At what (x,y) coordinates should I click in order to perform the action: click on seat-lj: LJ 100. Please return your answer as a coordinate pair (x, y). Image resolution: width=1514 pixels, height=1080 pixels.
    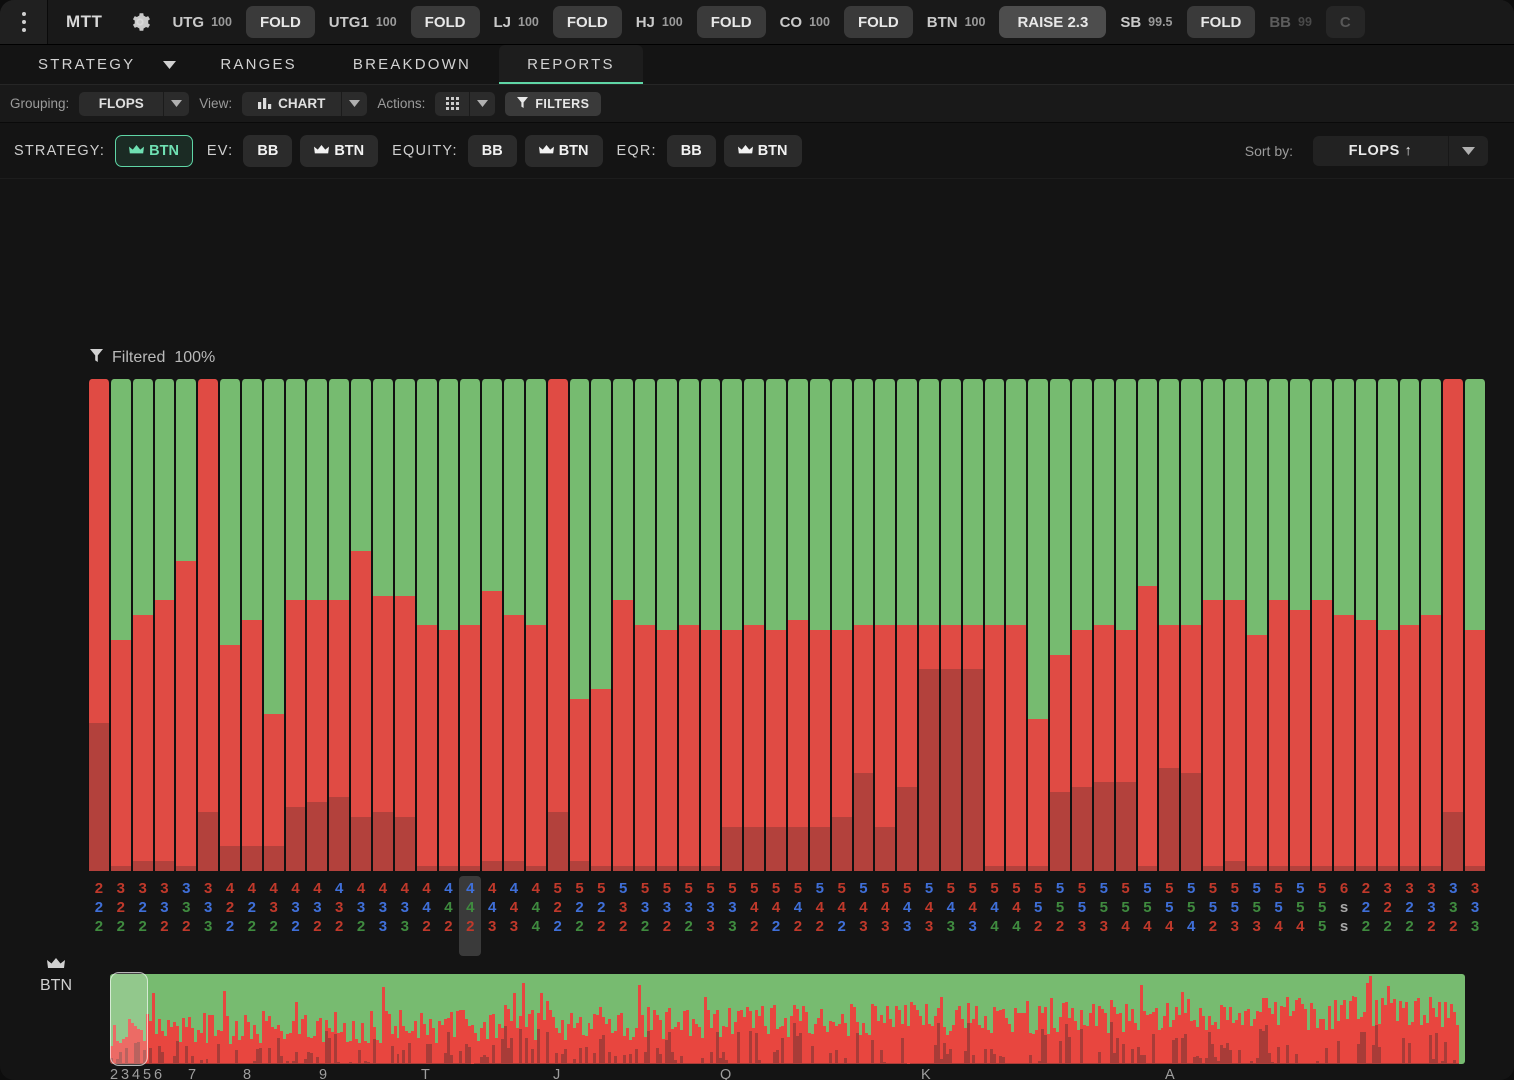
    Looking at the image, I should click on (516, 22).